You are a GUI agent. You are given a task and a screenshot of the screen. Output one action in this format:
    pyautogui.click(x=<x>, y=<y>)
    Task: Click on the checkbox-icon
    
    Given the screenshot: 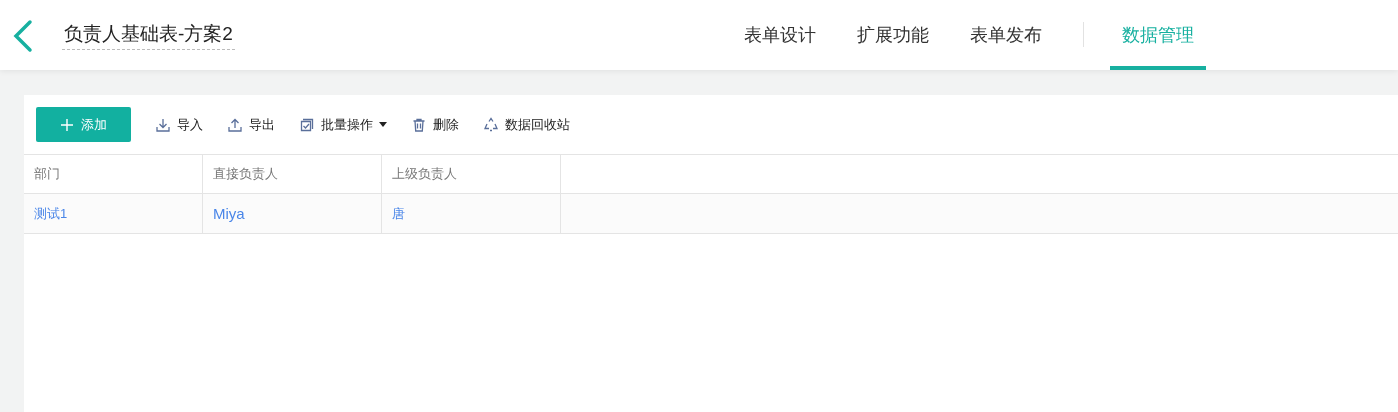 What is the action you would take?
    pyautogui.click(x=307, y=124)
    